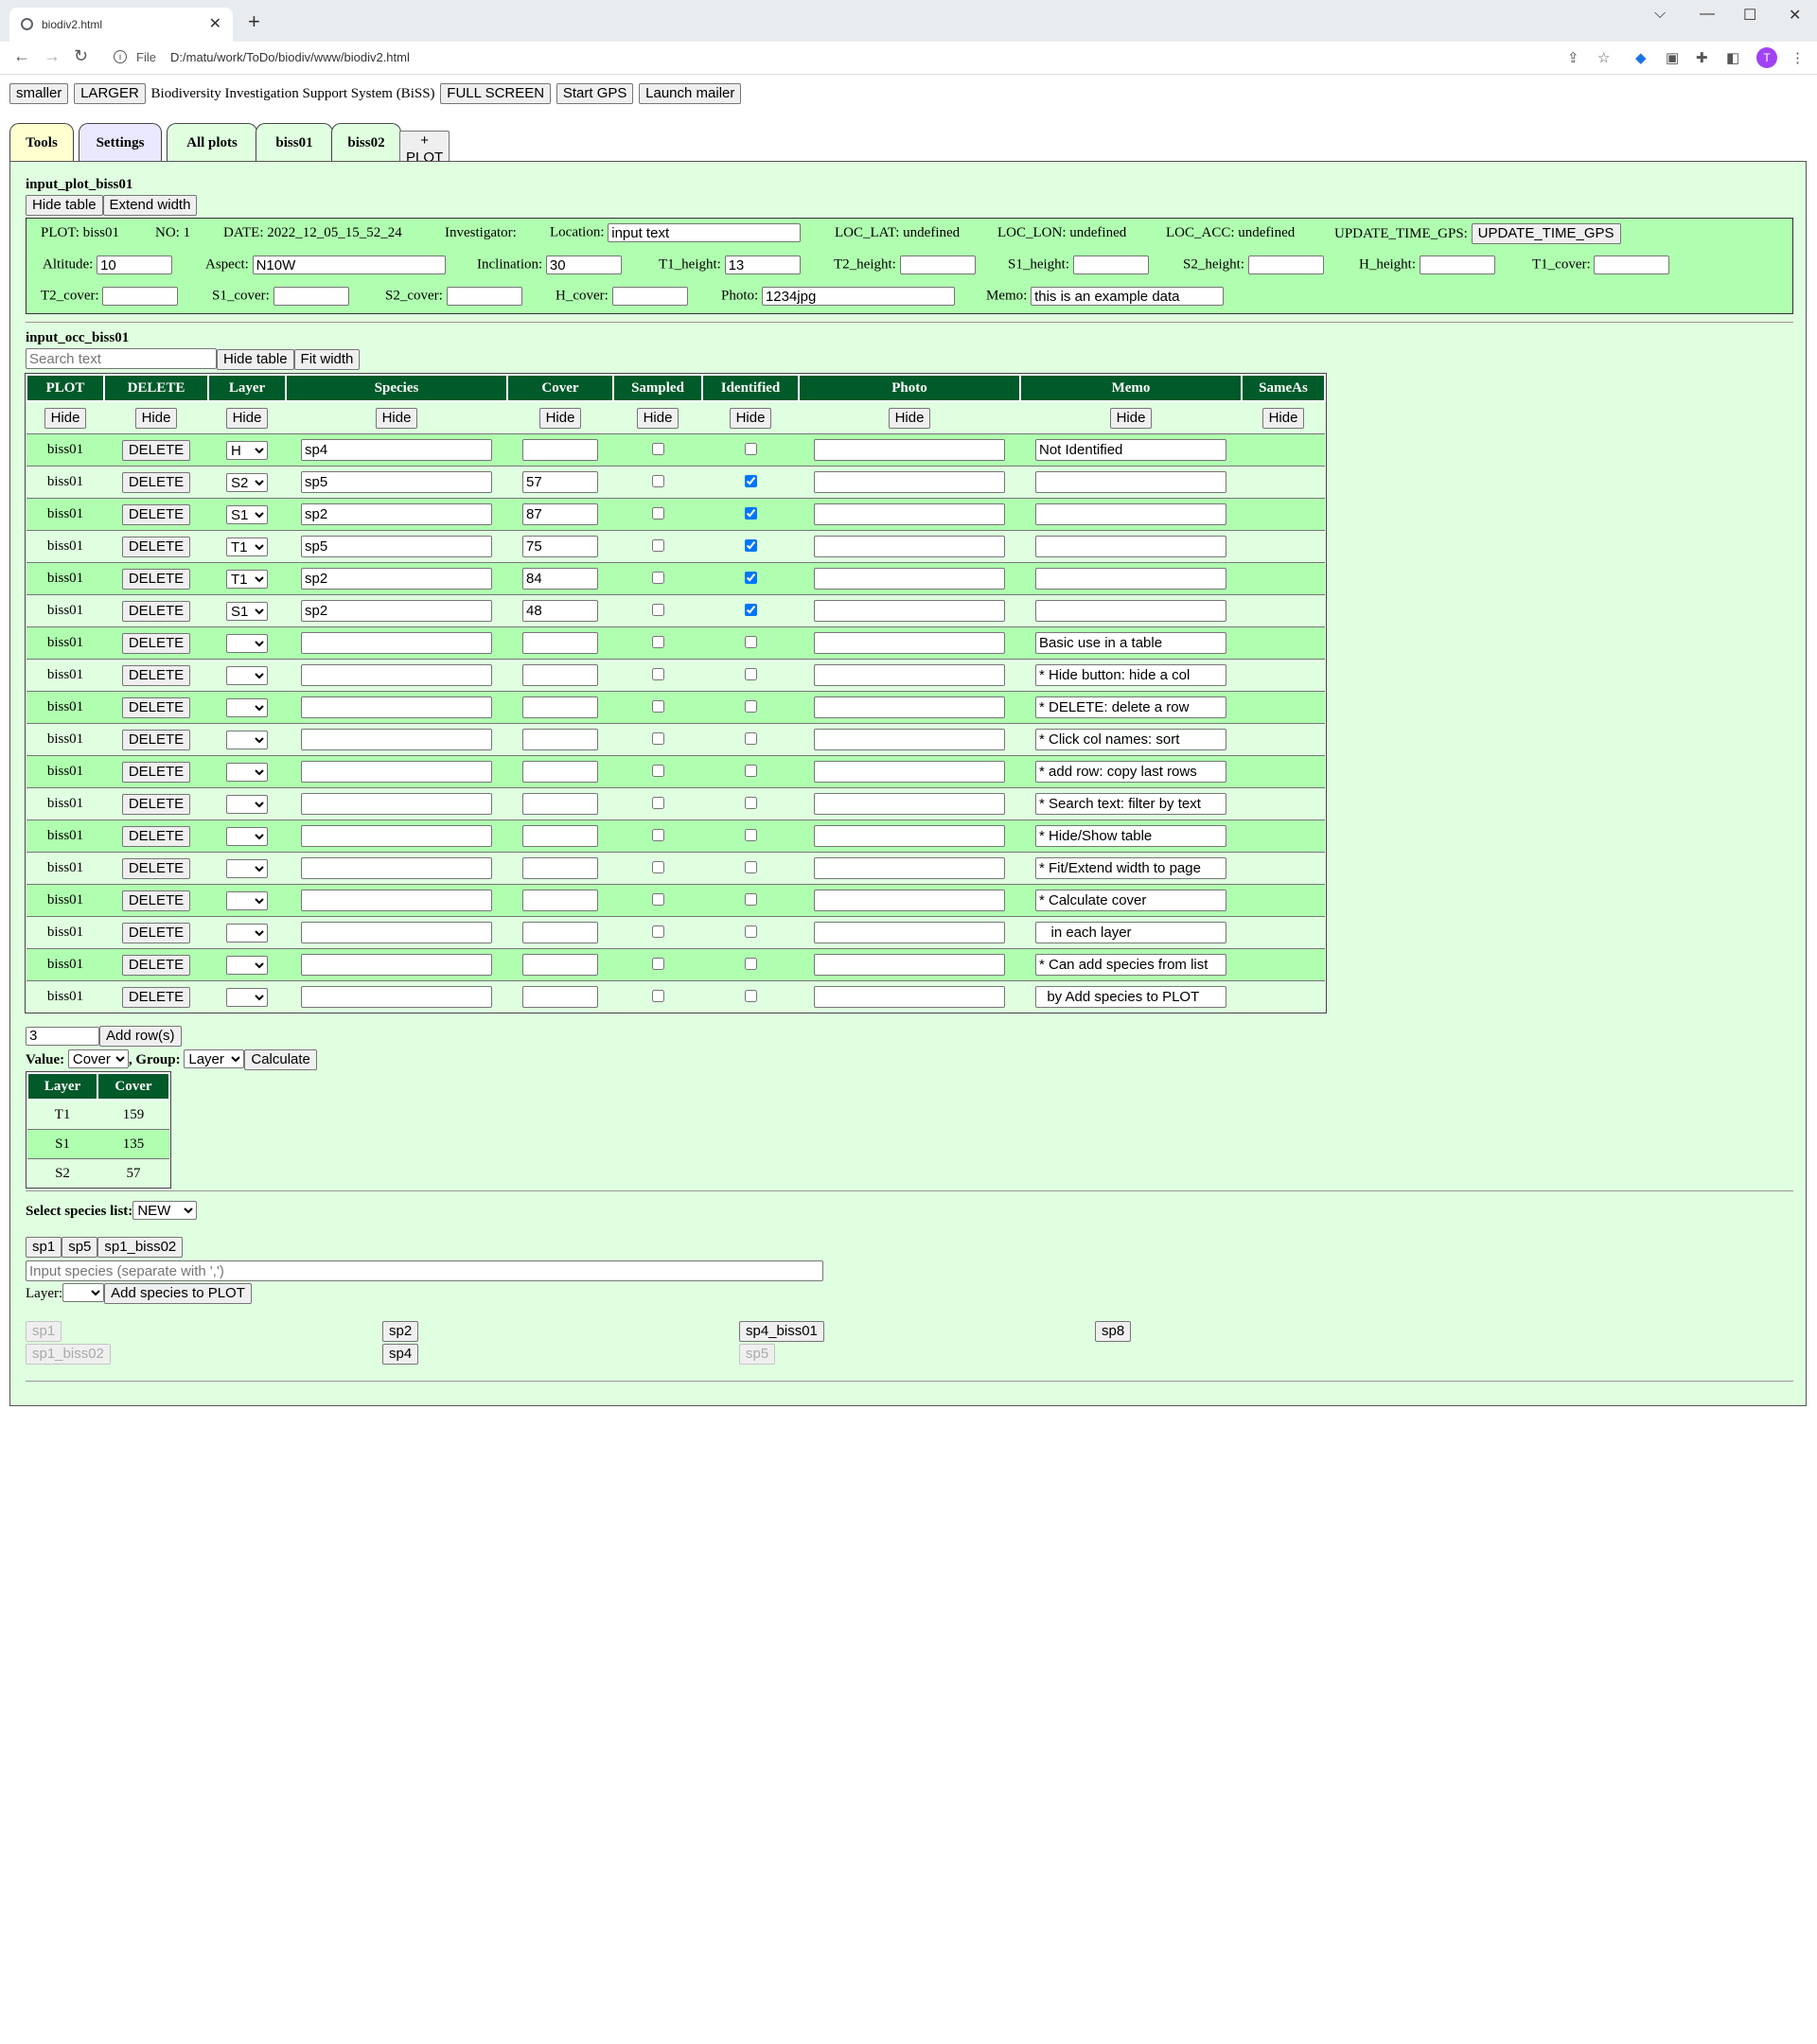  Describe the element at coordinates (1113, 1331) in the screenshot. I see `species-button: sp8` at that location.